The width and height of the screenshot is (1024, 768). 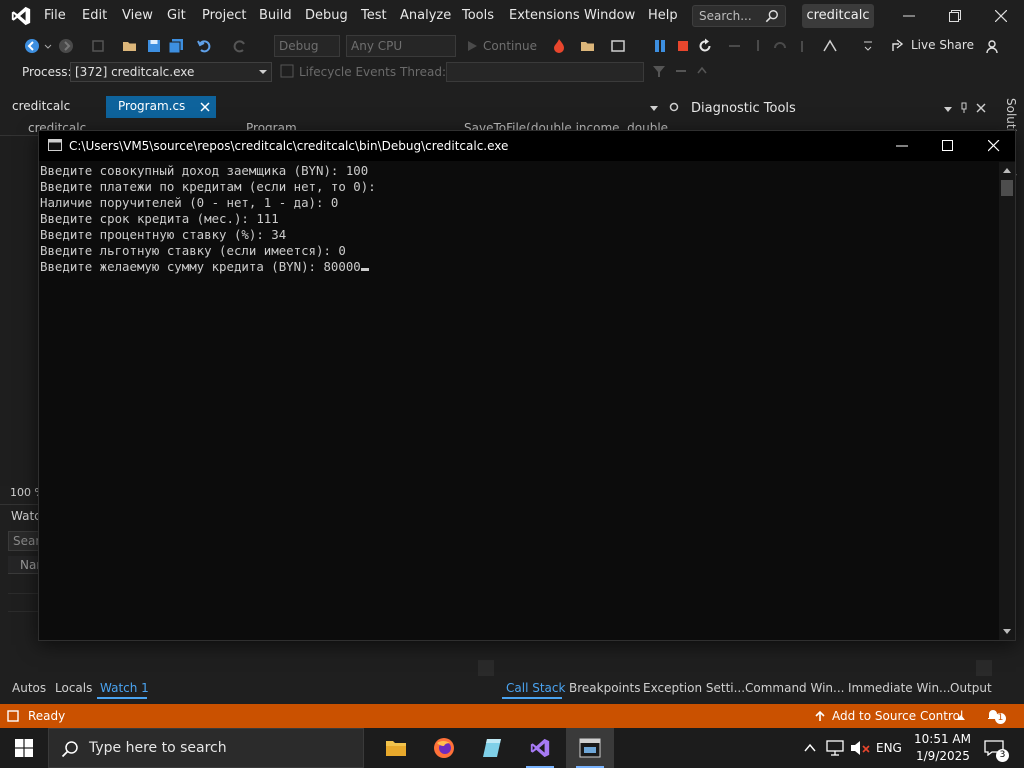 I want to click on tab-autos: Autos, so click(x=29, y=688).